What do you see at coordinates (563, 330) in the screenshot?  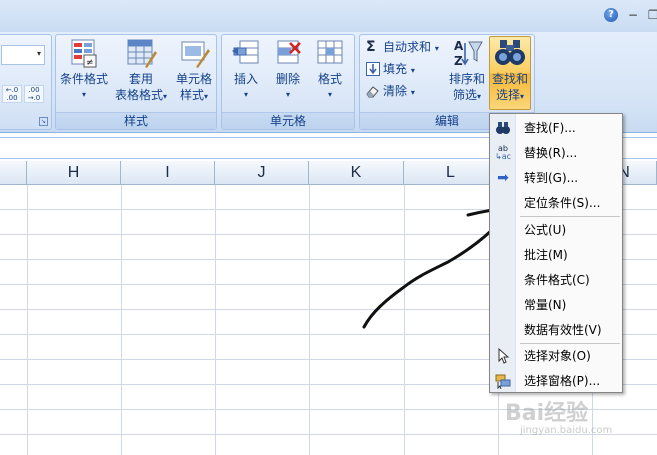 I see `menu-item-data-validation-label: 数据有效性(V)` at bounding box center [563, 330].